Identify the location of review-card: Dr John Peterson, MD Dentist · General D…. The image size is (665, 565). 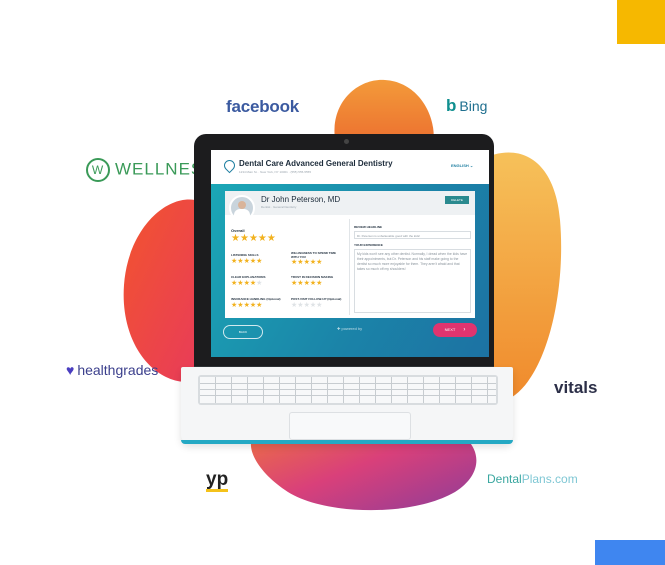
(350, 254).